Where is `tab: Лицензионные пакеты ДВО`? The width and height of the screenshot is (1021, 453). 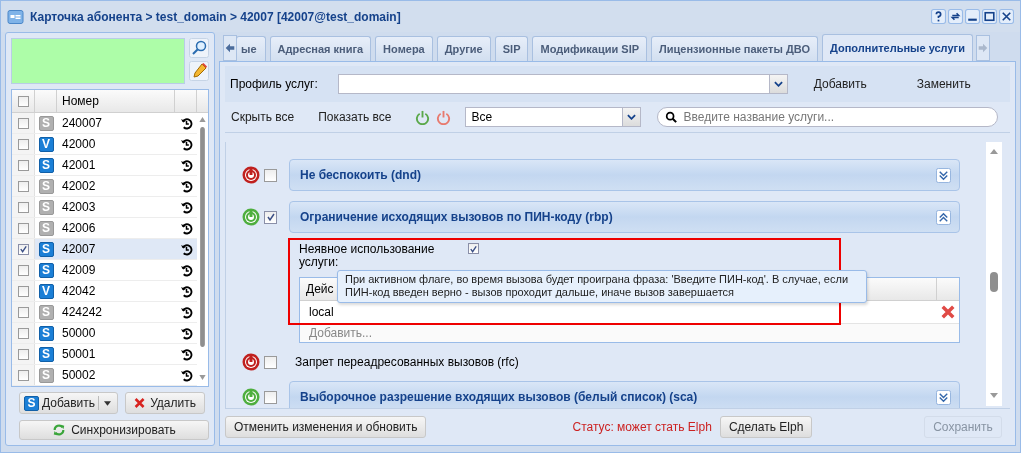
tab: Лицензионные пакеты ДВО is located at coordinates (734, 48).